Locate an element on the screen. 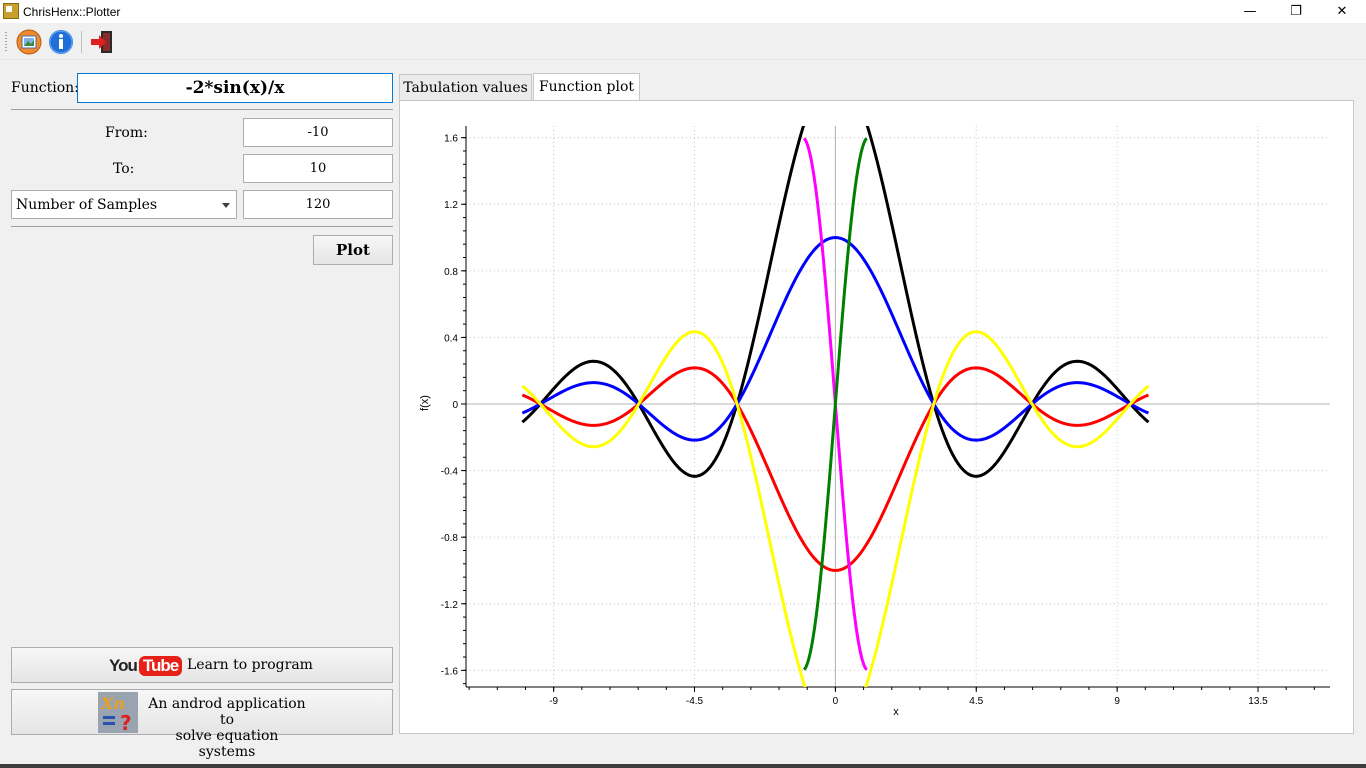 Image resolution: width=1366 pixels, height=768 pixels. mode-select: Number of Samples is located at coordinates (124, 204).